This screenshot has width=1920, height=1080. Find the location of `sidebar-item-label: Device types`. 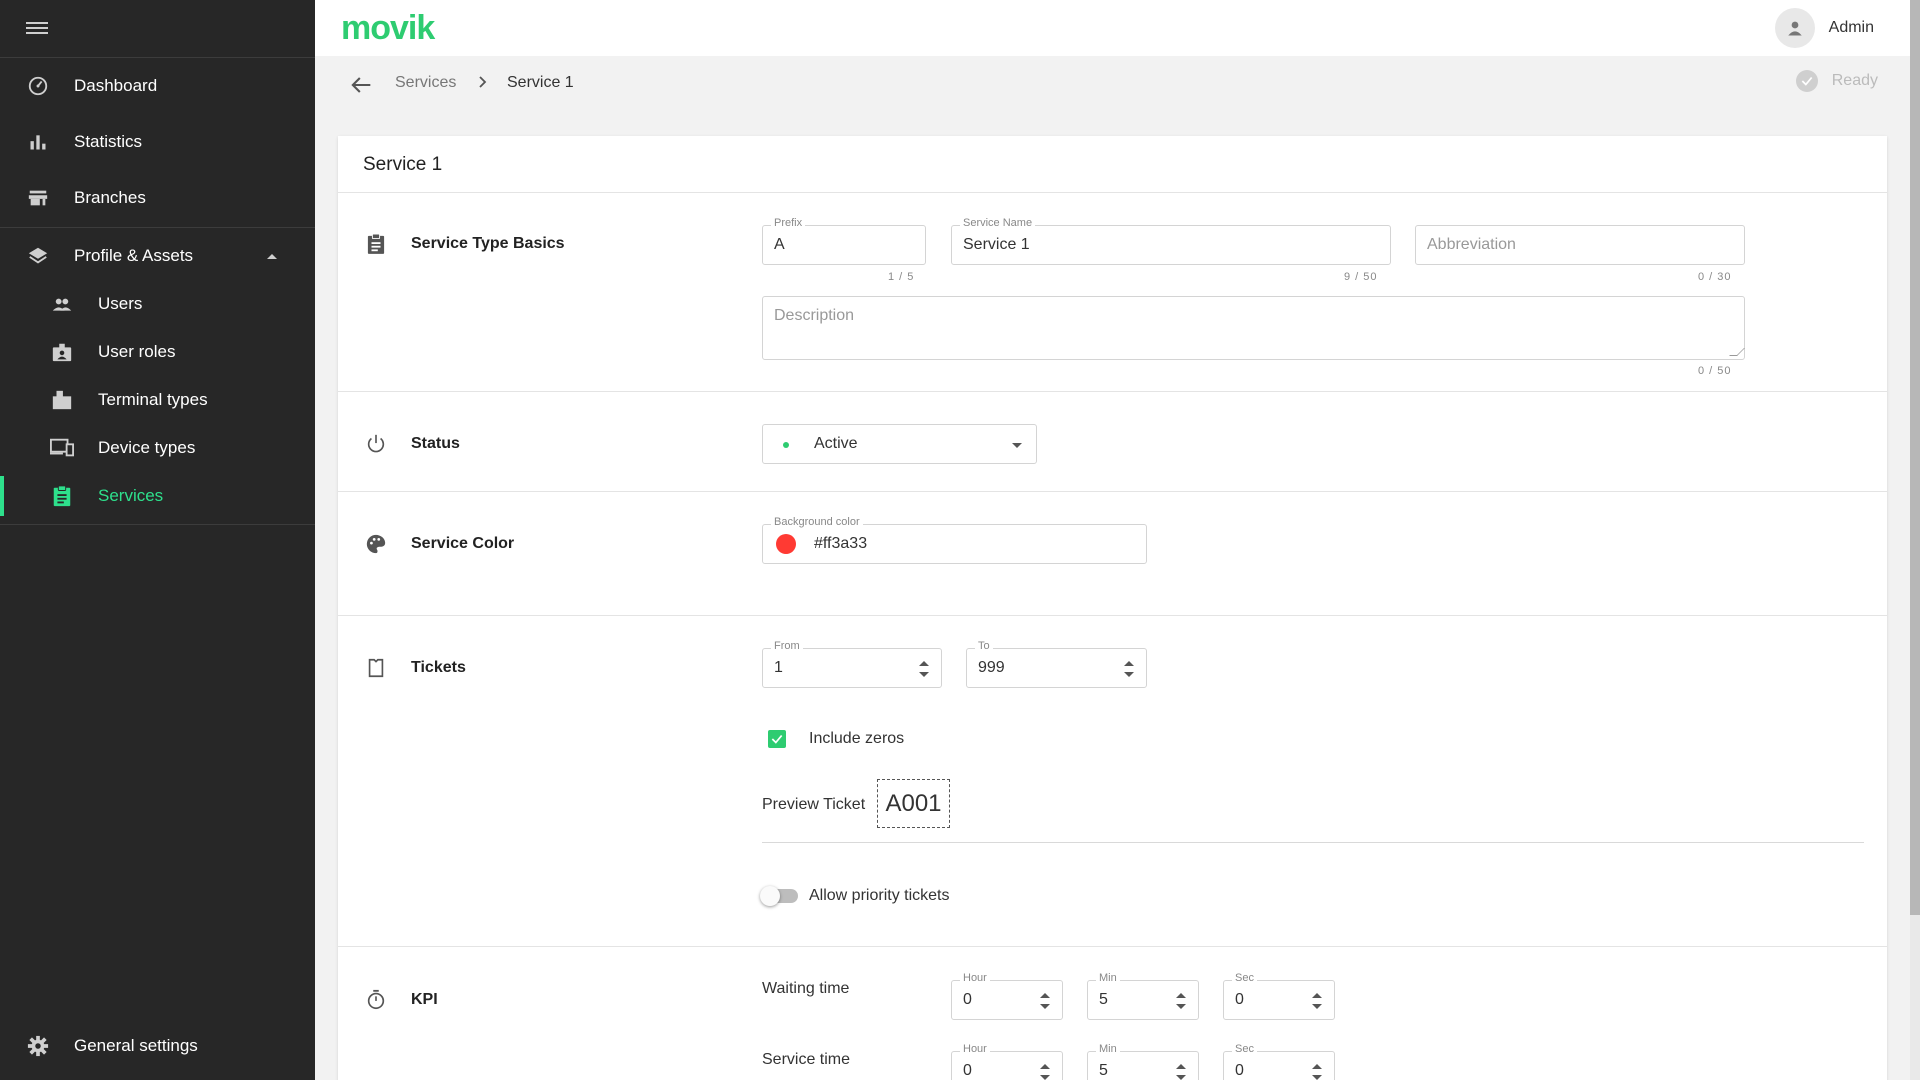

sidebar-item-label: Device types is located at coordinates (147, 447).